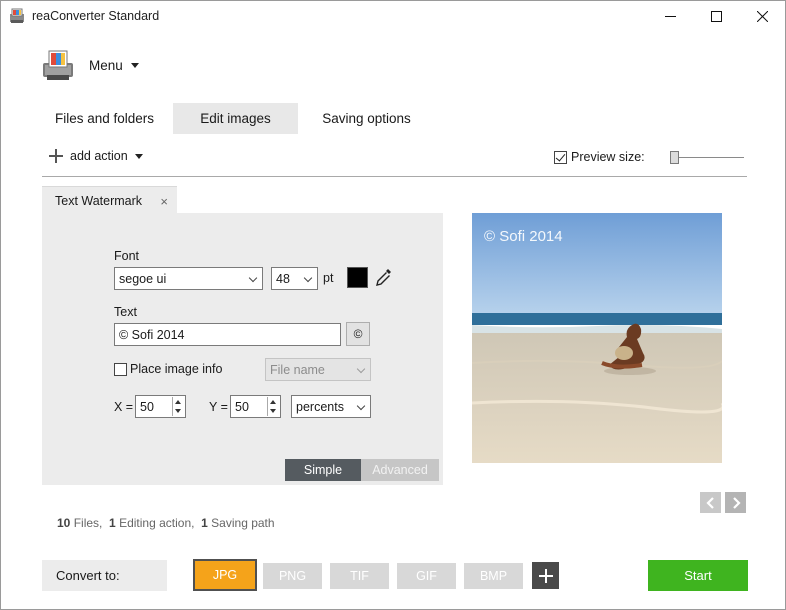  I want to click on menu-label: Menu, so click(106, 65).